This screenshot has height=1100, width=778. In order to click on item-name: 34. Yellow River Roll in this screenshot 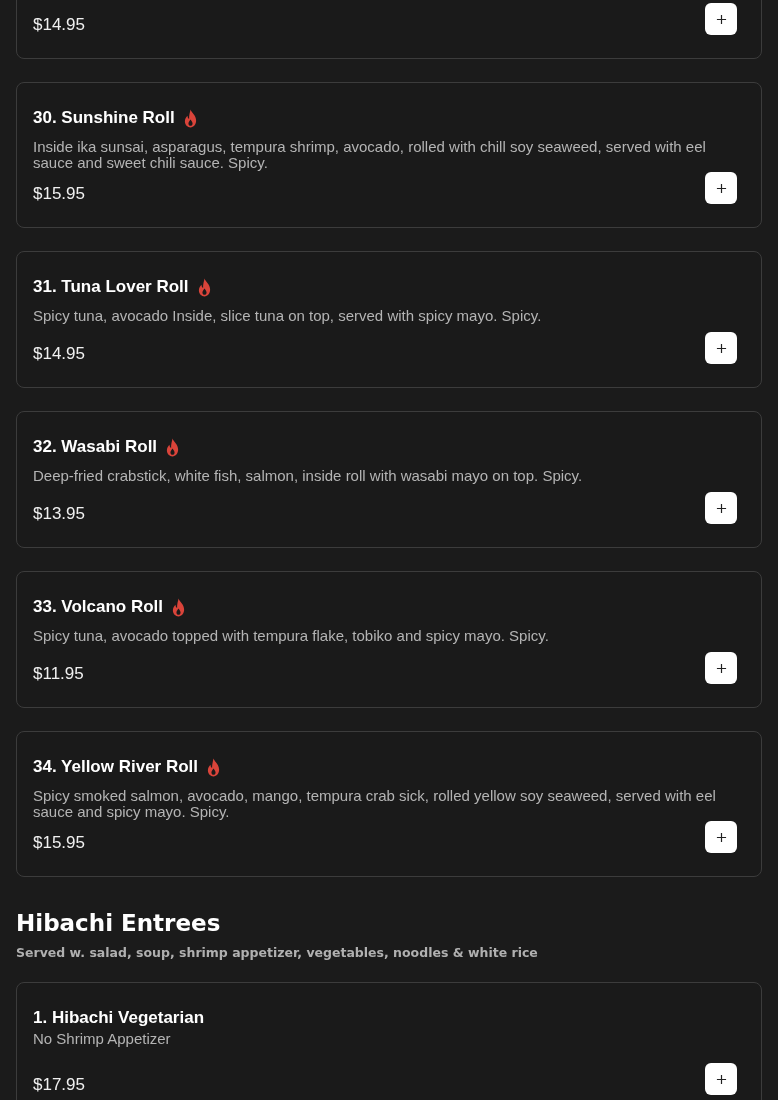, I will do `click(116, 767)`.